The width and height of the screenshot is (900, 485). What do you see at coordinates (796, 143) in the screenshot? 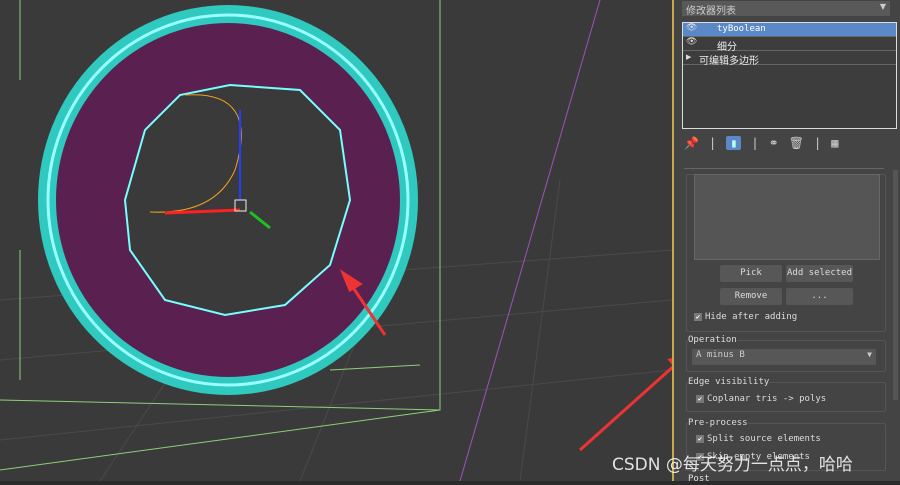
I see `remove-modifier-icon: 🗑` at bounding box center [796, 143].